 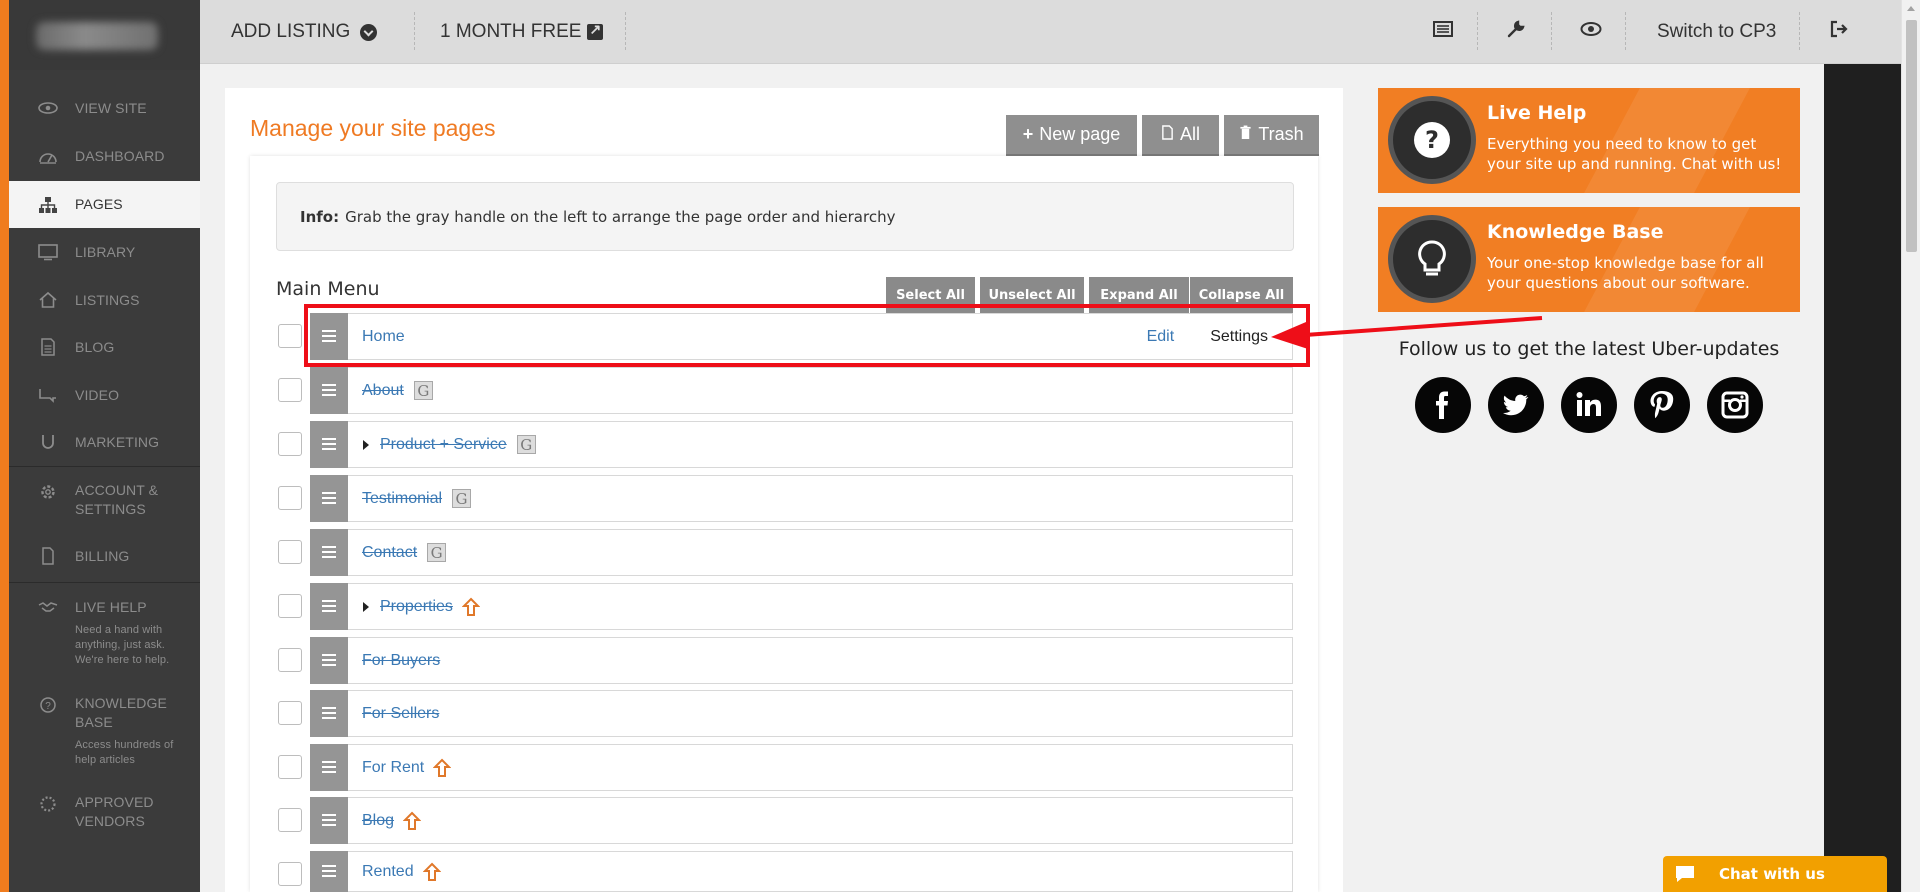 What do you see at coordinates (104, 443) in the screenshot?
I see `sidebar-item-marketing: MARKETING` at bounding box center [104, 443].